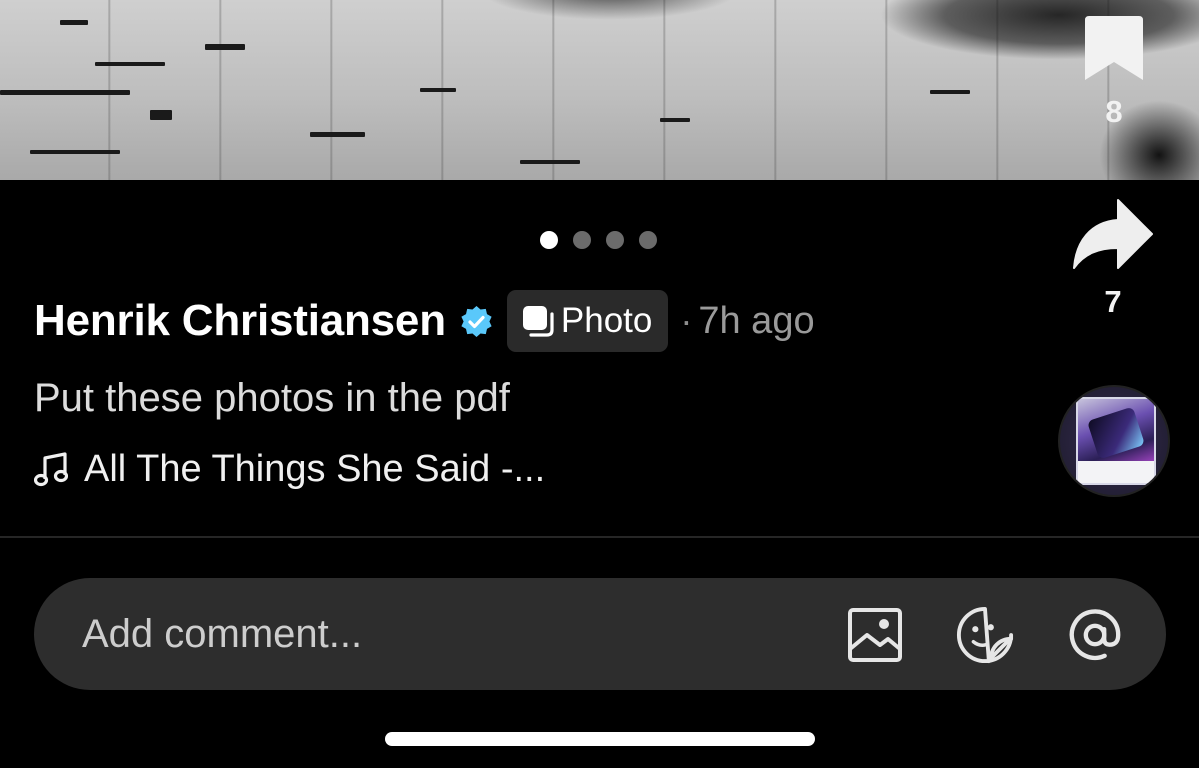 This screenshot has height=768, width=1199. I want to click on post-timestamp: 7h ago, so click(756, 320).